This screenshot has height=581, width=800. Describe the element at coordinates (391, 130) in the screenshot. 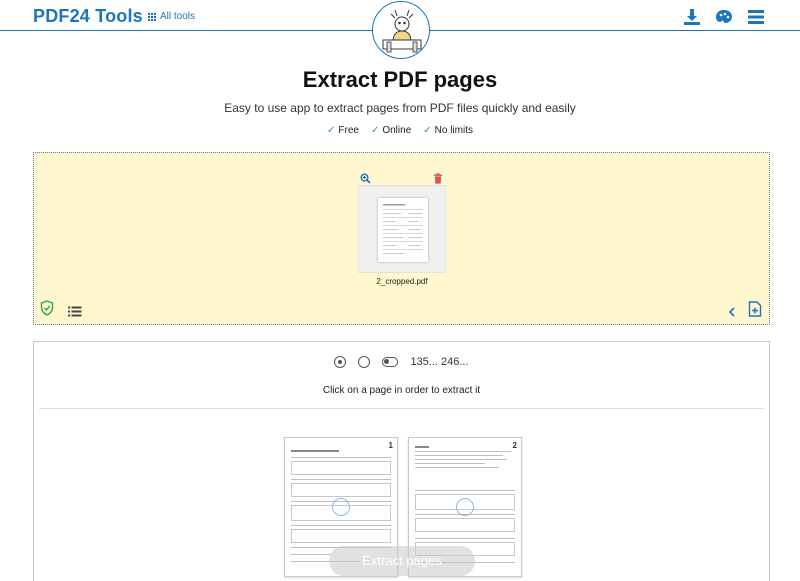

I see `feature-online: ✓ Online` at that location.